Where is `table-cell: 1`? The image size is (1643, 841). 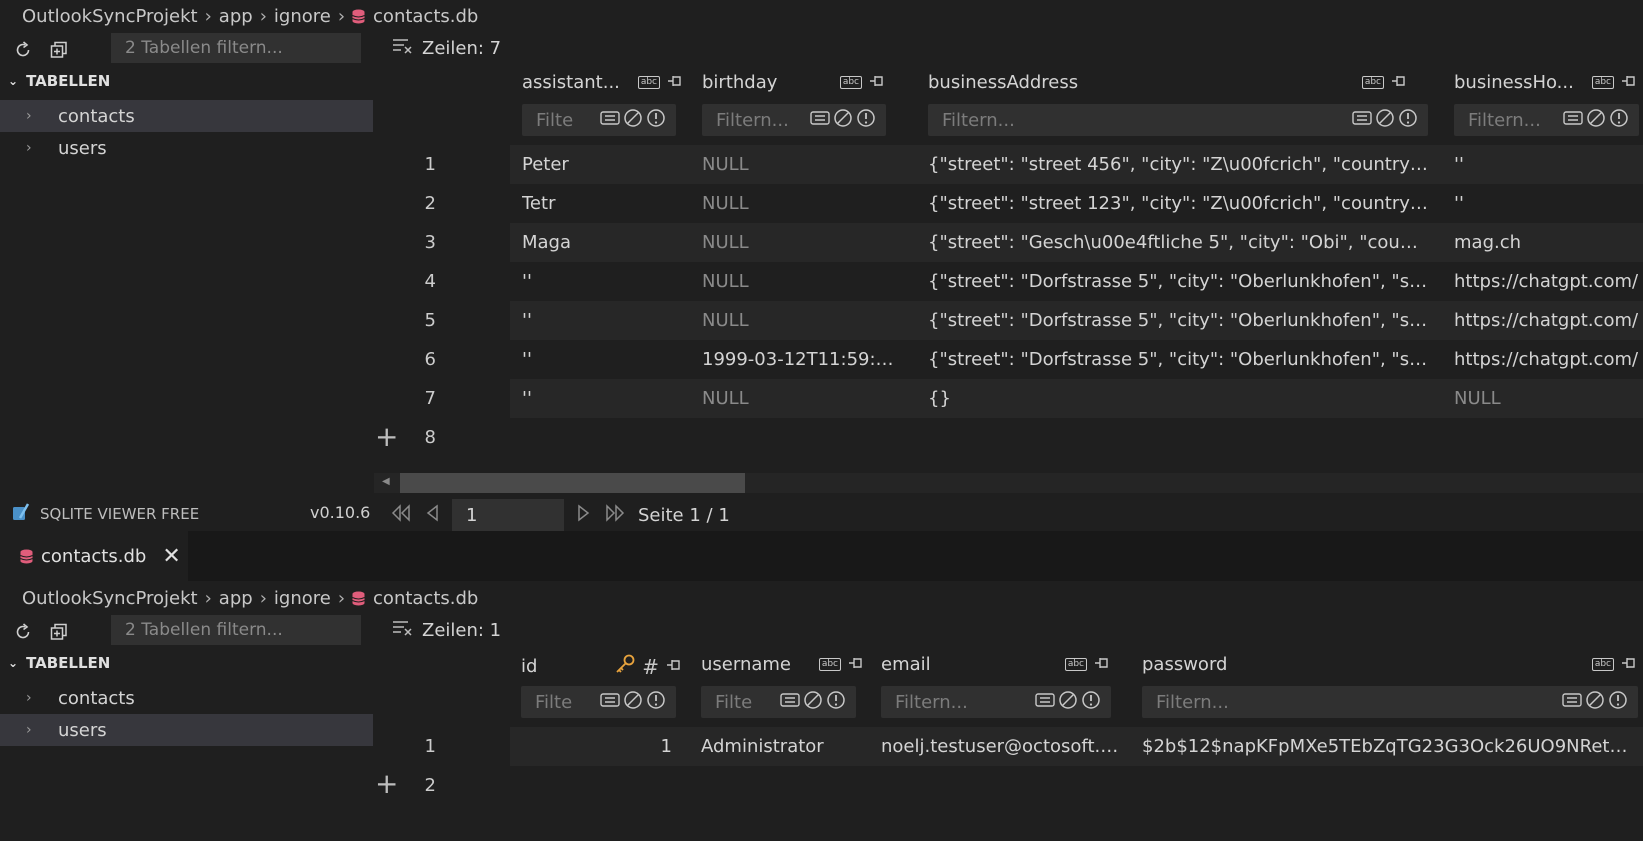
table-cell: 1 is located at coordinates (597, 746).